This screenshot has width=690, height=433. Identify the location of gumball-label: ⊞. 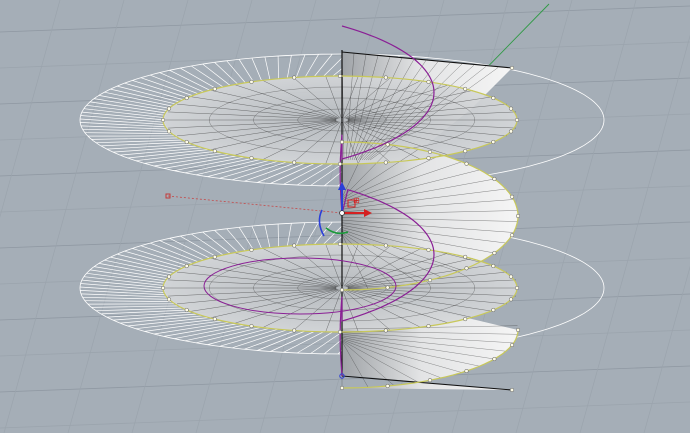
(356, 200).